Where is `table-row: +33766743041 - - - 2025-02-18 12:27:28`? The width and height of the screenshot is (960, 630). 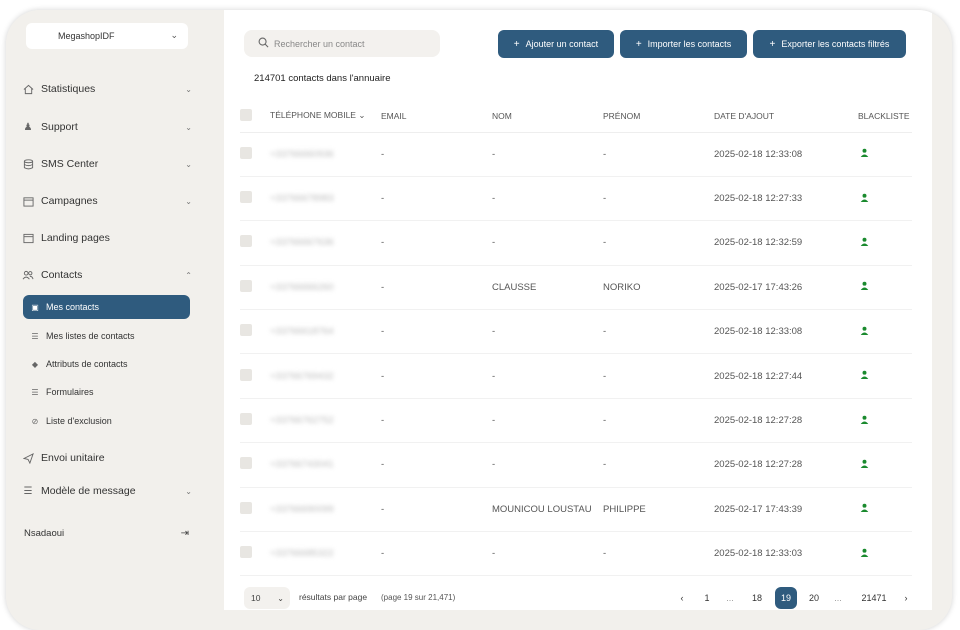 table-row: +33766743041 - - - 2025-02-18 12:27:28 is located at coordinates (576, 465).